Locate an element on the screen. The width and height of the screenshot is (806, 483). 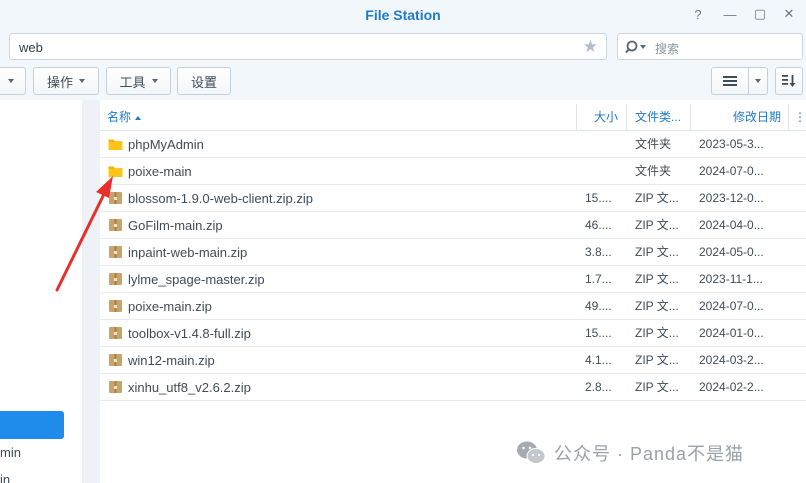
minimize-icon: — is located at coordinates (730, 14).